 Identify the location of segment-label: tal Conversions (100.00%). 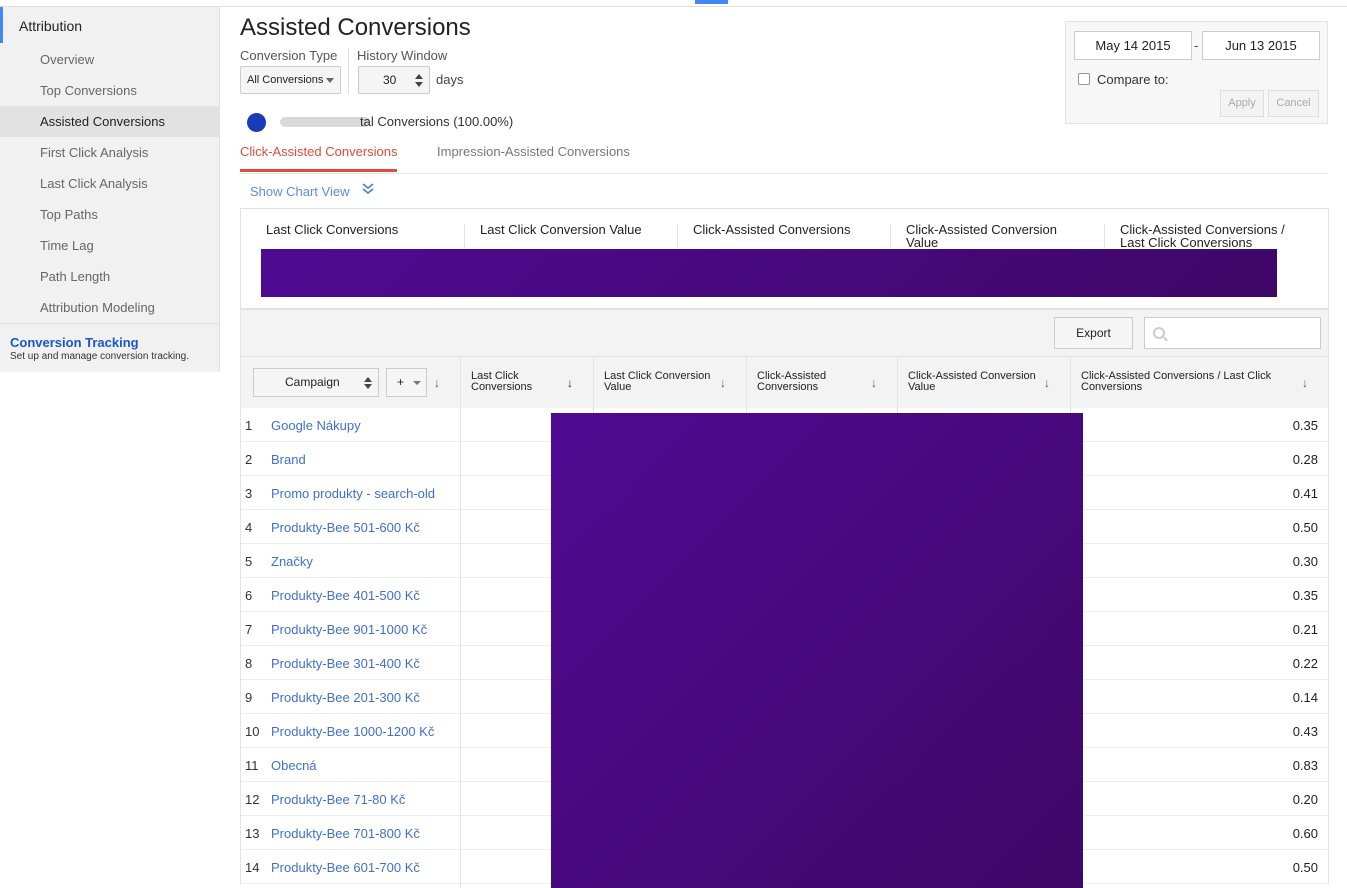
(437, 121).